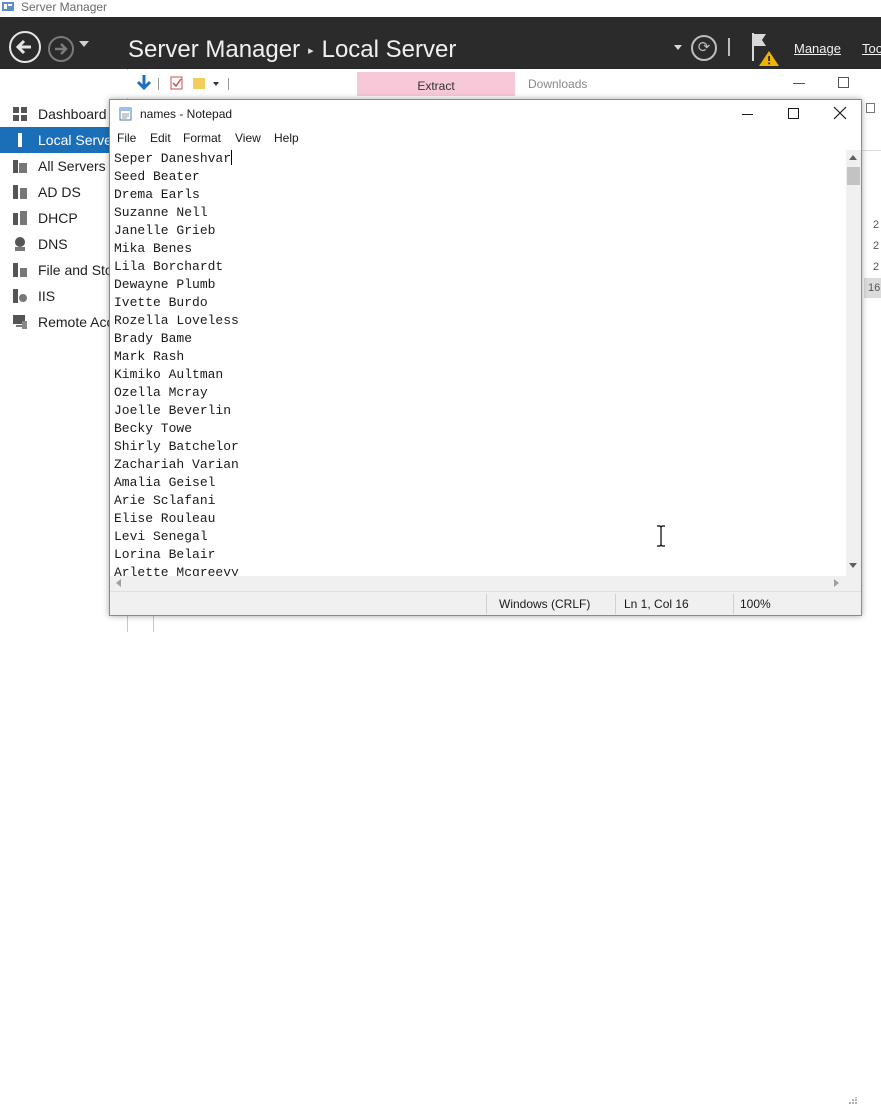 Image resolution: width=881 pixels, height=1105 pixels. I want to click on text-line: Lila Borchardt, so click(169, 266).